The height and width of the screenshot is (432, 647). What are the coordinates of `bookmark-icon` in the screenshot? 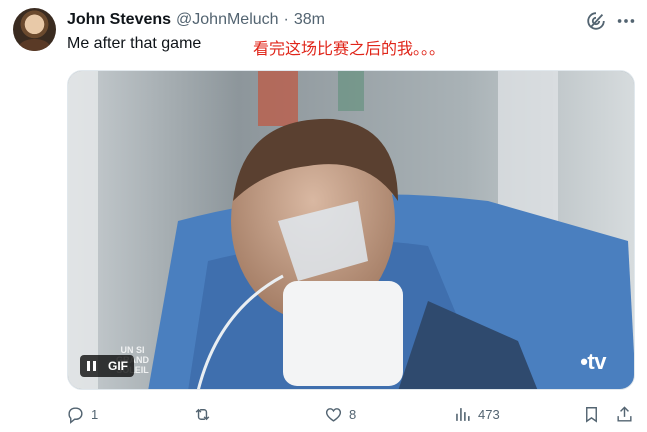 It's located at (591, 414).